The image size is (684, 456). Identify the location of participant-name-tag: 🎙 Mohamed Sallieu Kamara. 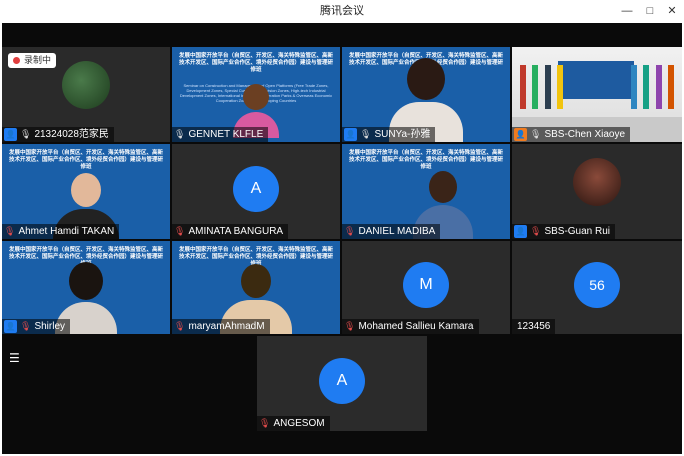
(410, 326).